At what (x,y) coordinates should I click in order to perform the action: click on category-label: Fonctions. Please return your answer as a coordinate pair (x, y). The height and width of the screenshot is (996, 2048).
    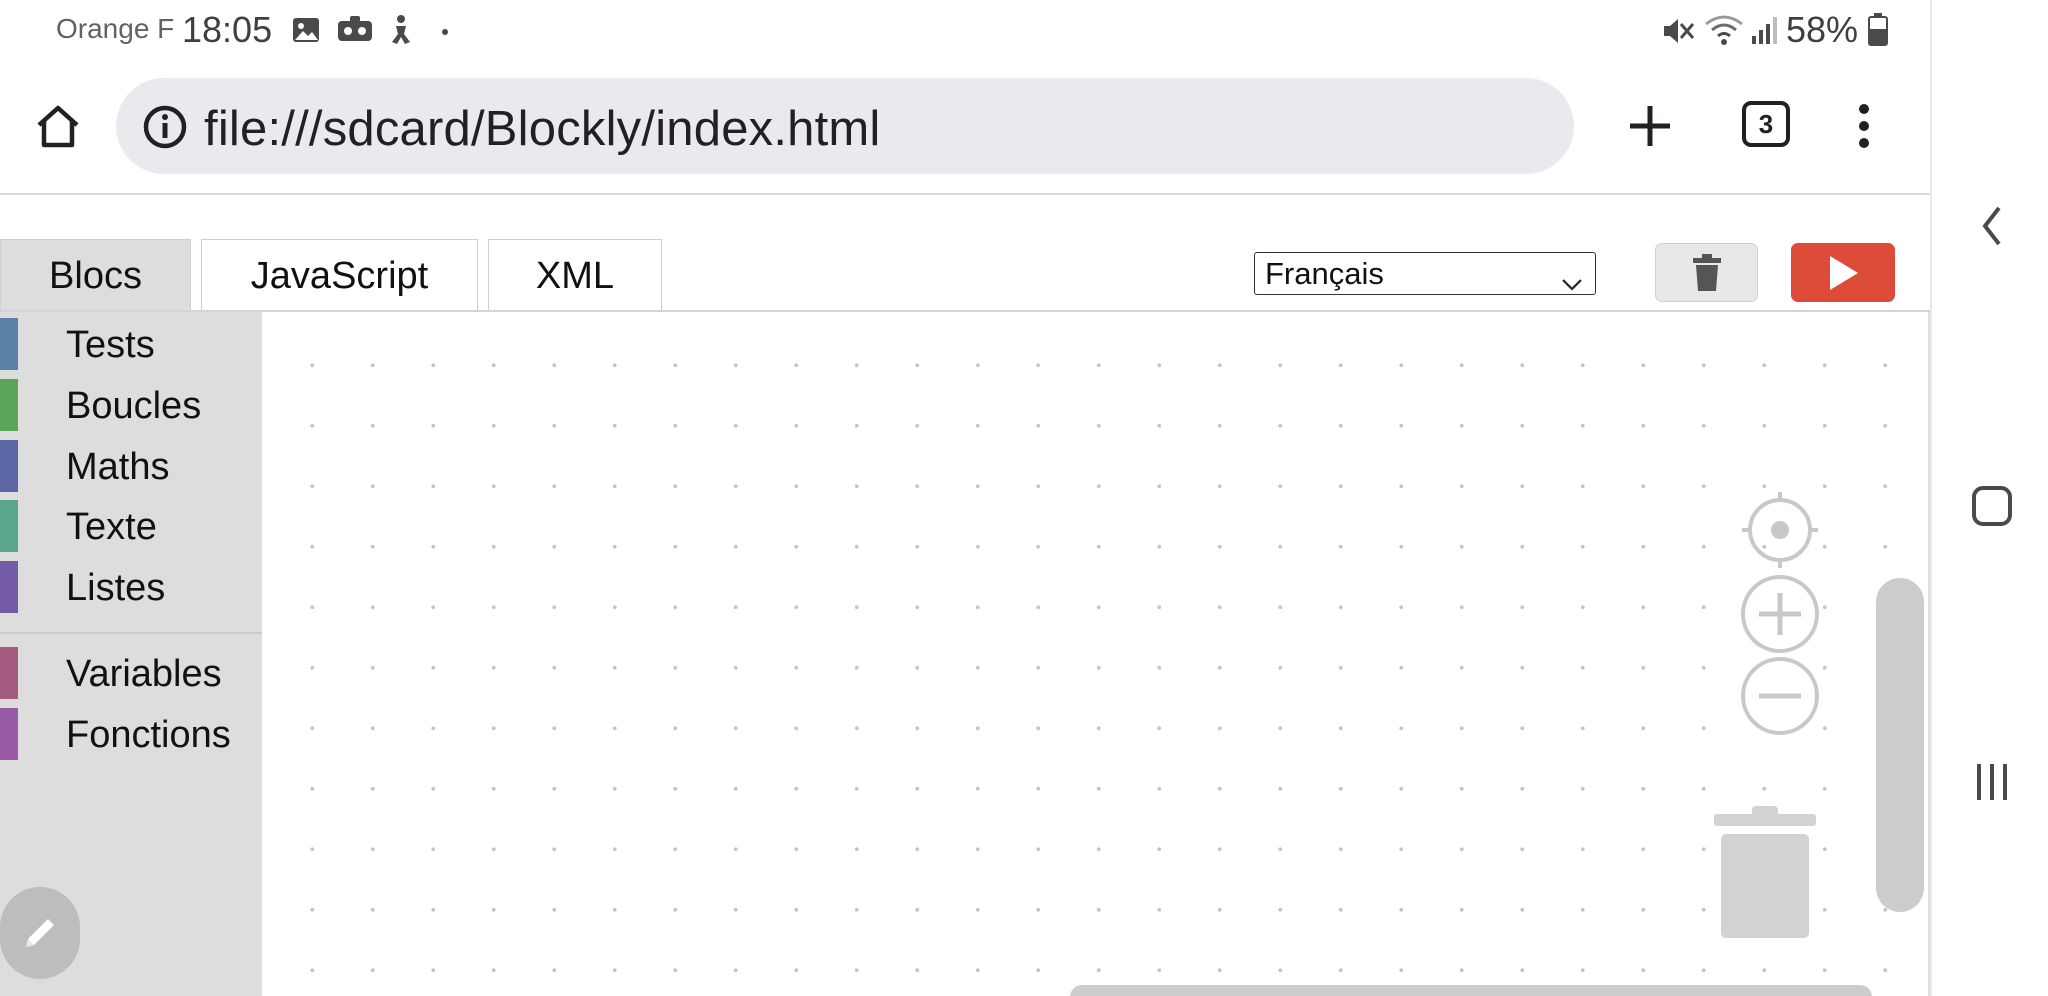
    Looking at the image, I should click on (148, 735).